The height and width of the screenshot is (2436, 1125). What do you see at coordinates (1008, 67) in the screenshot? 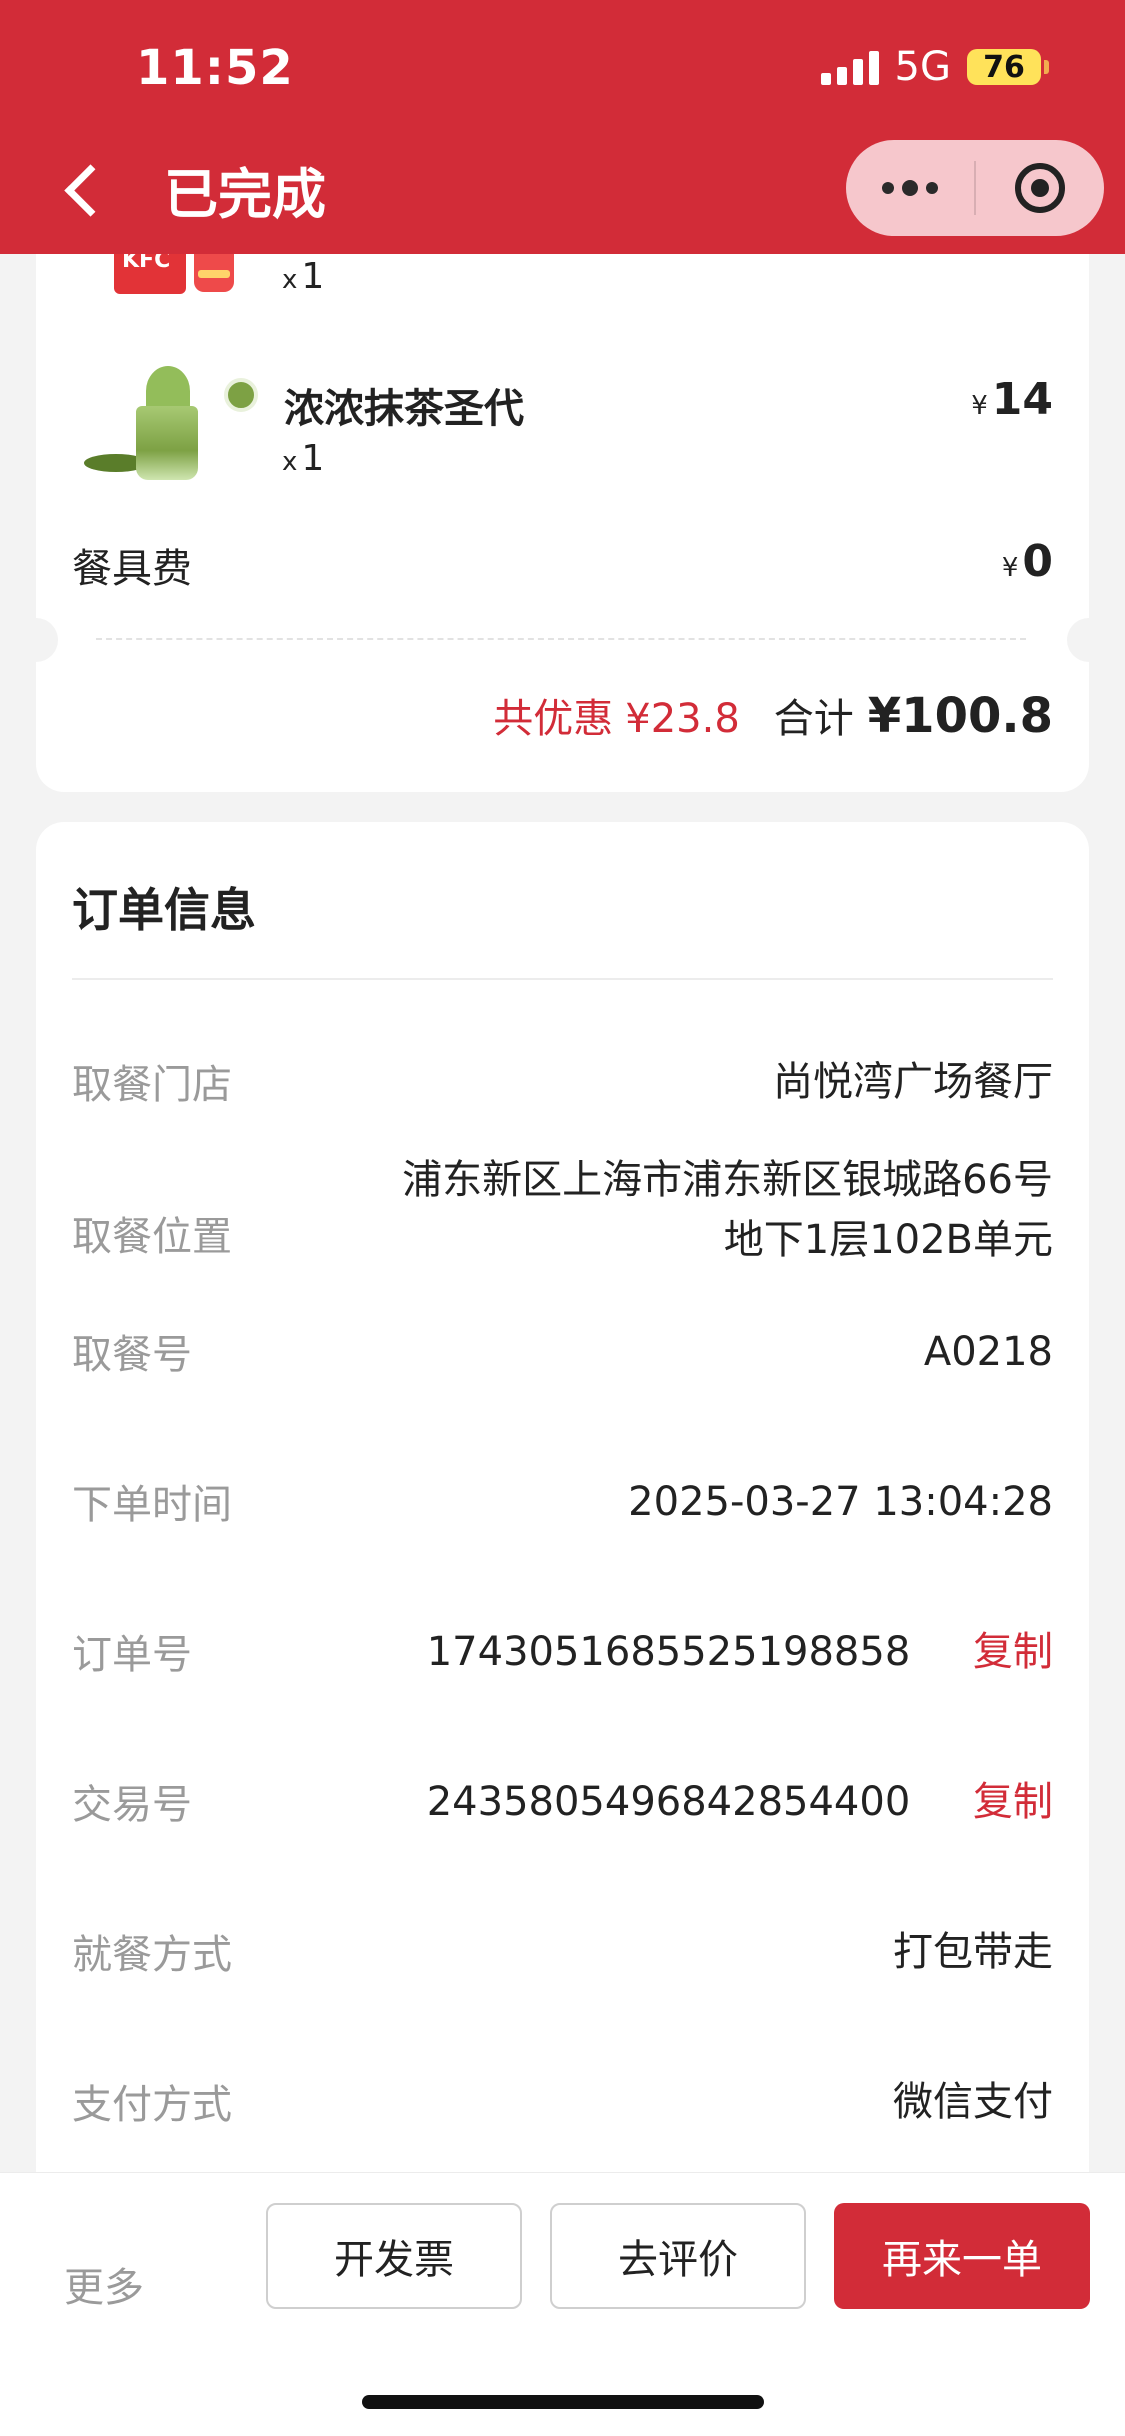
I see `battery-icon: 76` at bounding box center [1008, 67].